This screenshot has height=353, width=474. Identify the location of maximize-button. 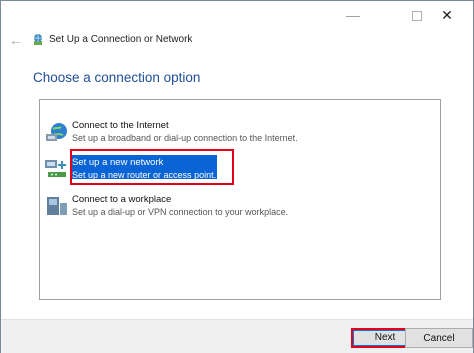
(417, 15).